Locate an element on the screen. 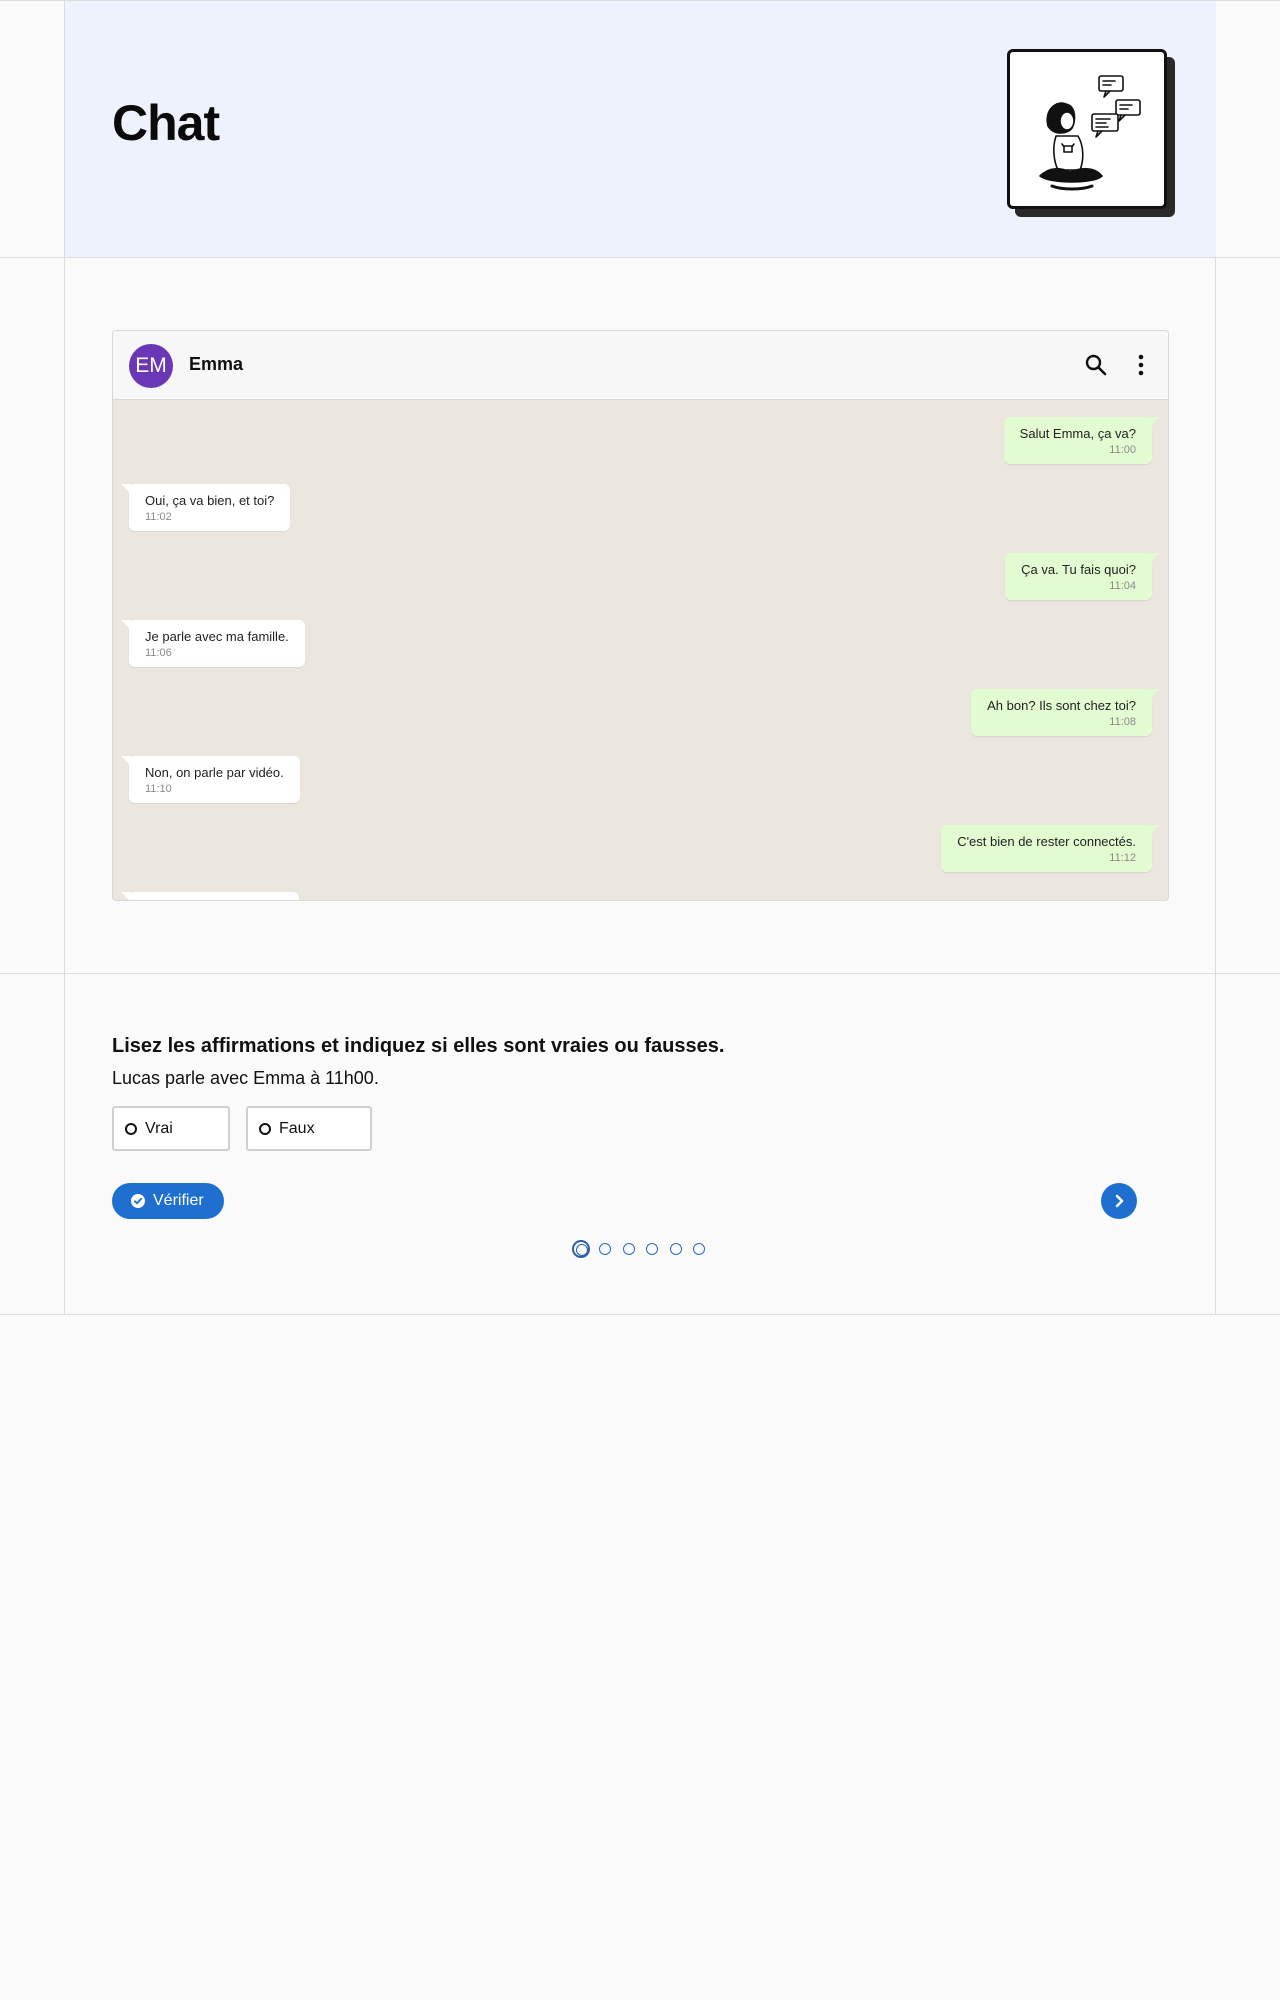 This screenshot has width=1280, height=2000. message-time: 11:00 is located at coordinates (1122, 450).